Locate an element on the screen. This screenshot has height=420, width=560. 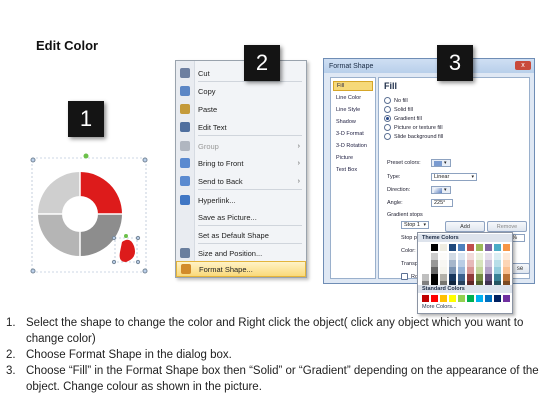
menu-item-send-to-back: Send to Back › is located at coordinates (241, 181).